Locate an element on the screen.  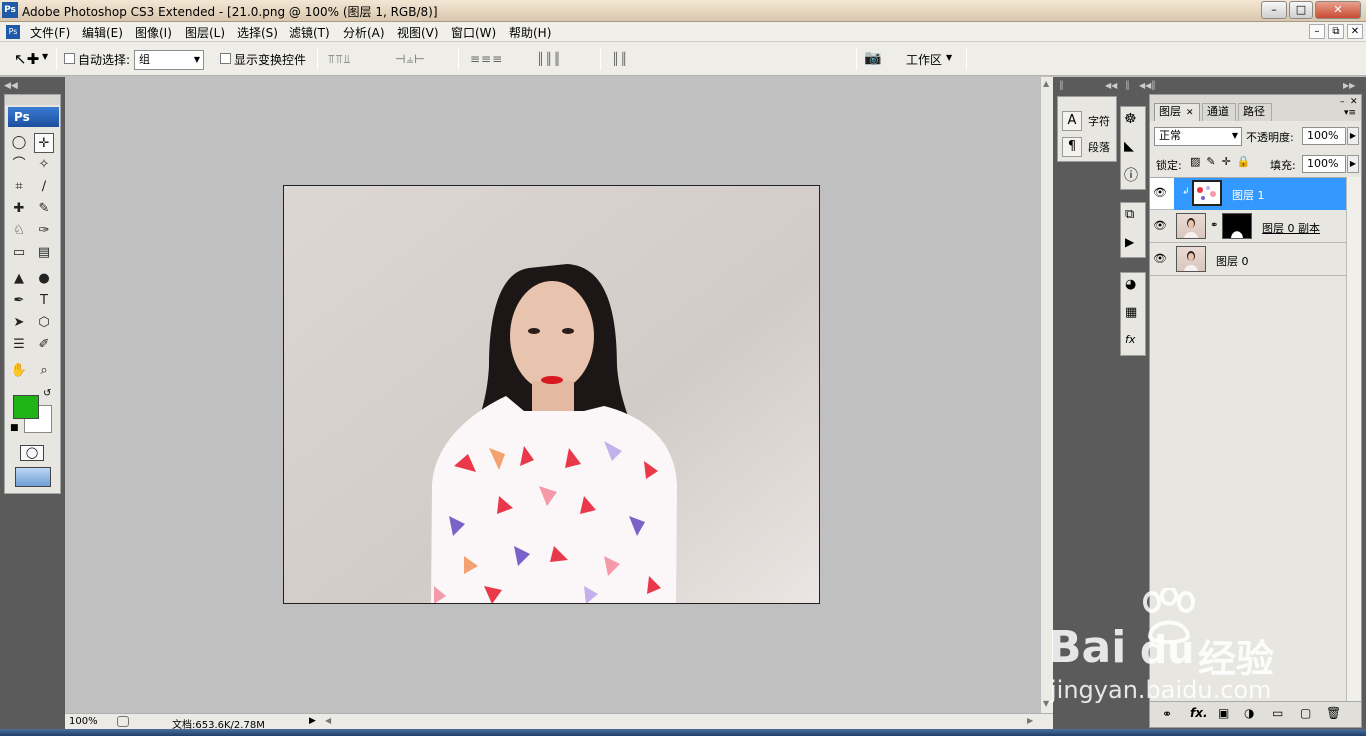
doc-close-button: ✕ is located at coordinates (1355, 31).